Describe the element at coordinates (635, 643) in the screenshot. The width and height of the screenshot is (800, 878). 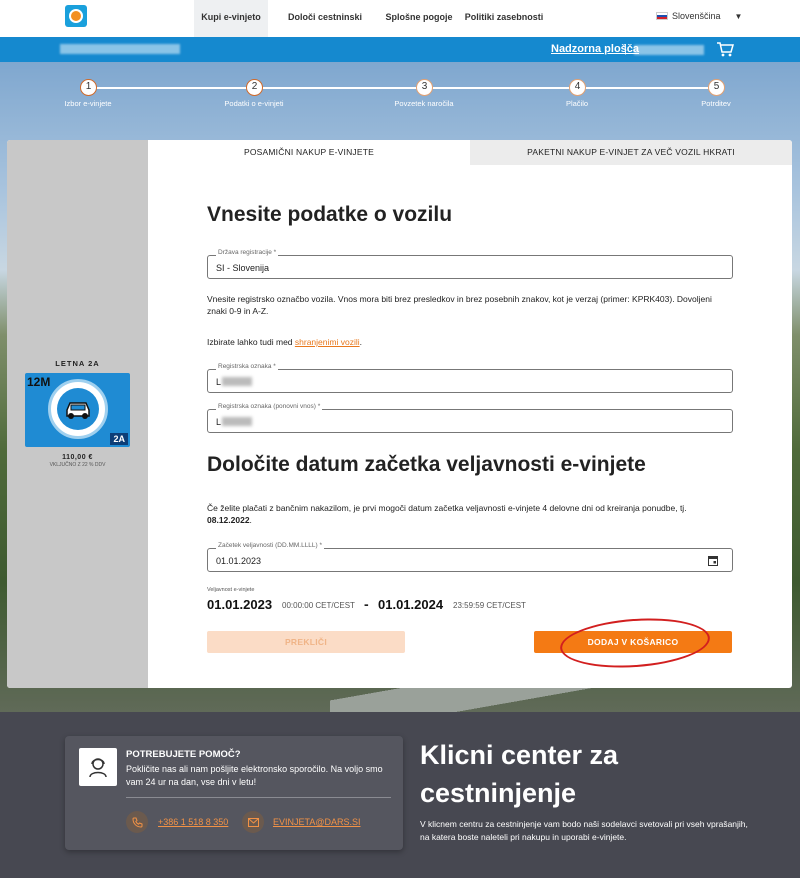
I see `annotation-circle` at that location.